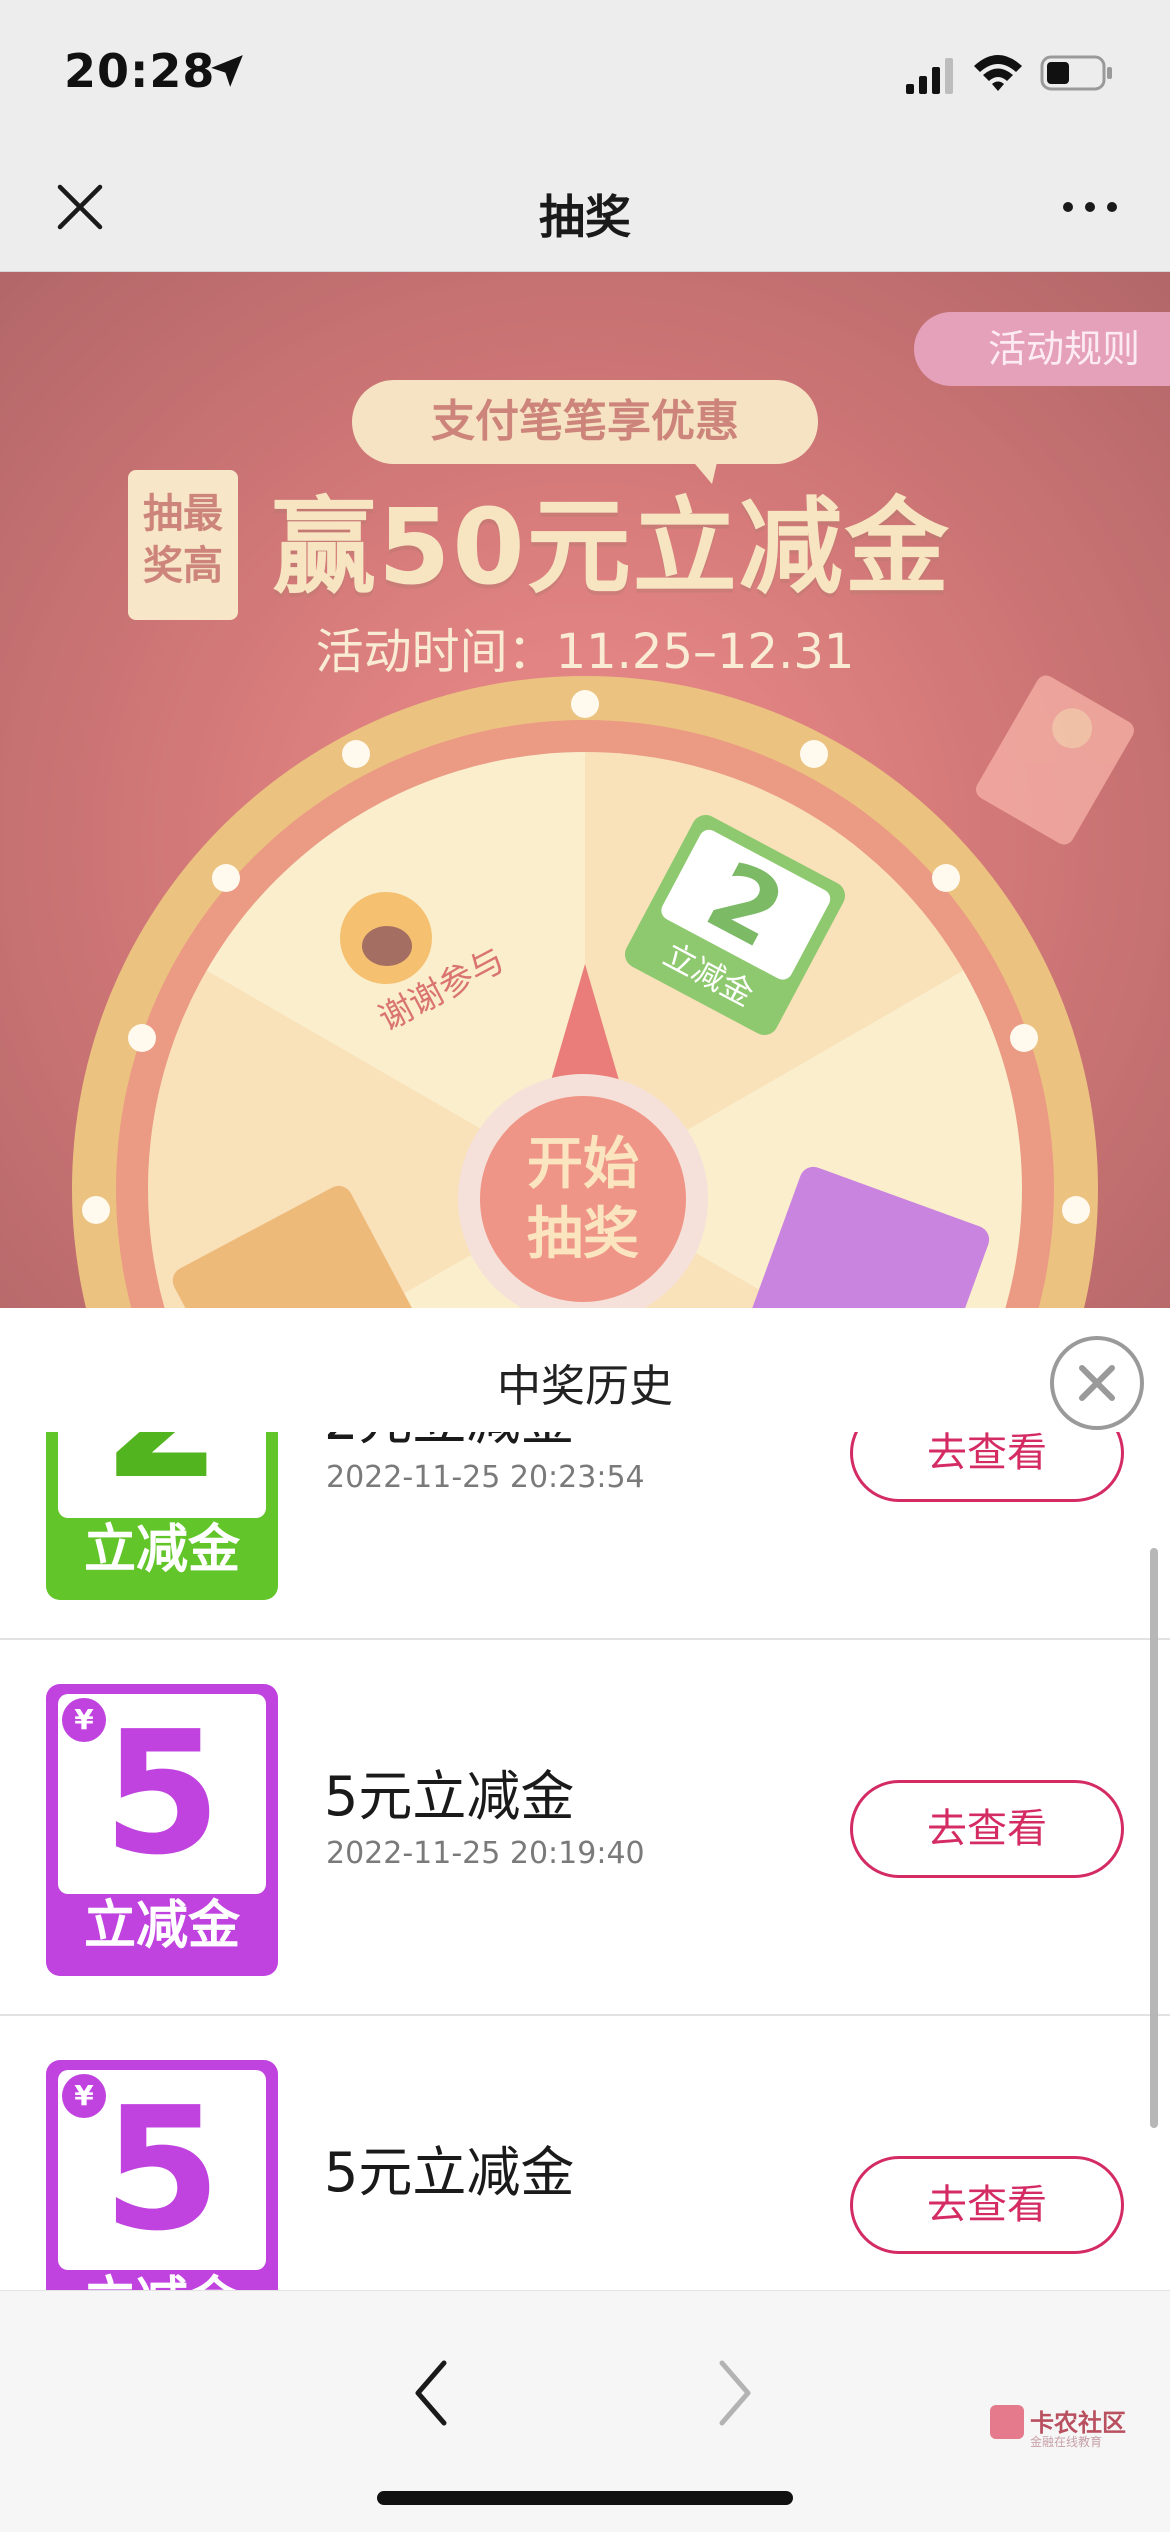 Image resolution: width=1170 pixels, height=2532 pixels. I want to click on watermark-subtext: 金融在线教育, so click(1066, 2442).